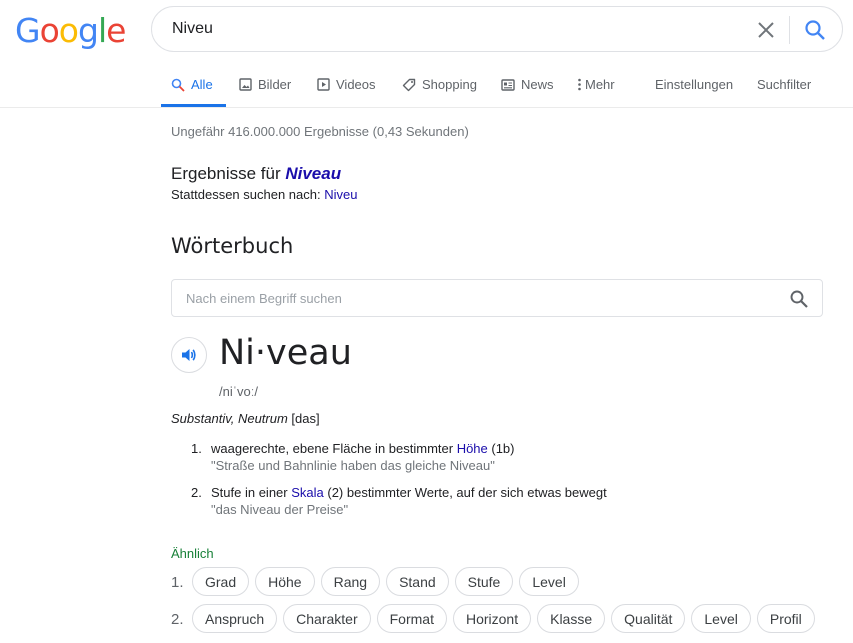  I want to click on similar-label: Ähnlich, so click(192, 553).